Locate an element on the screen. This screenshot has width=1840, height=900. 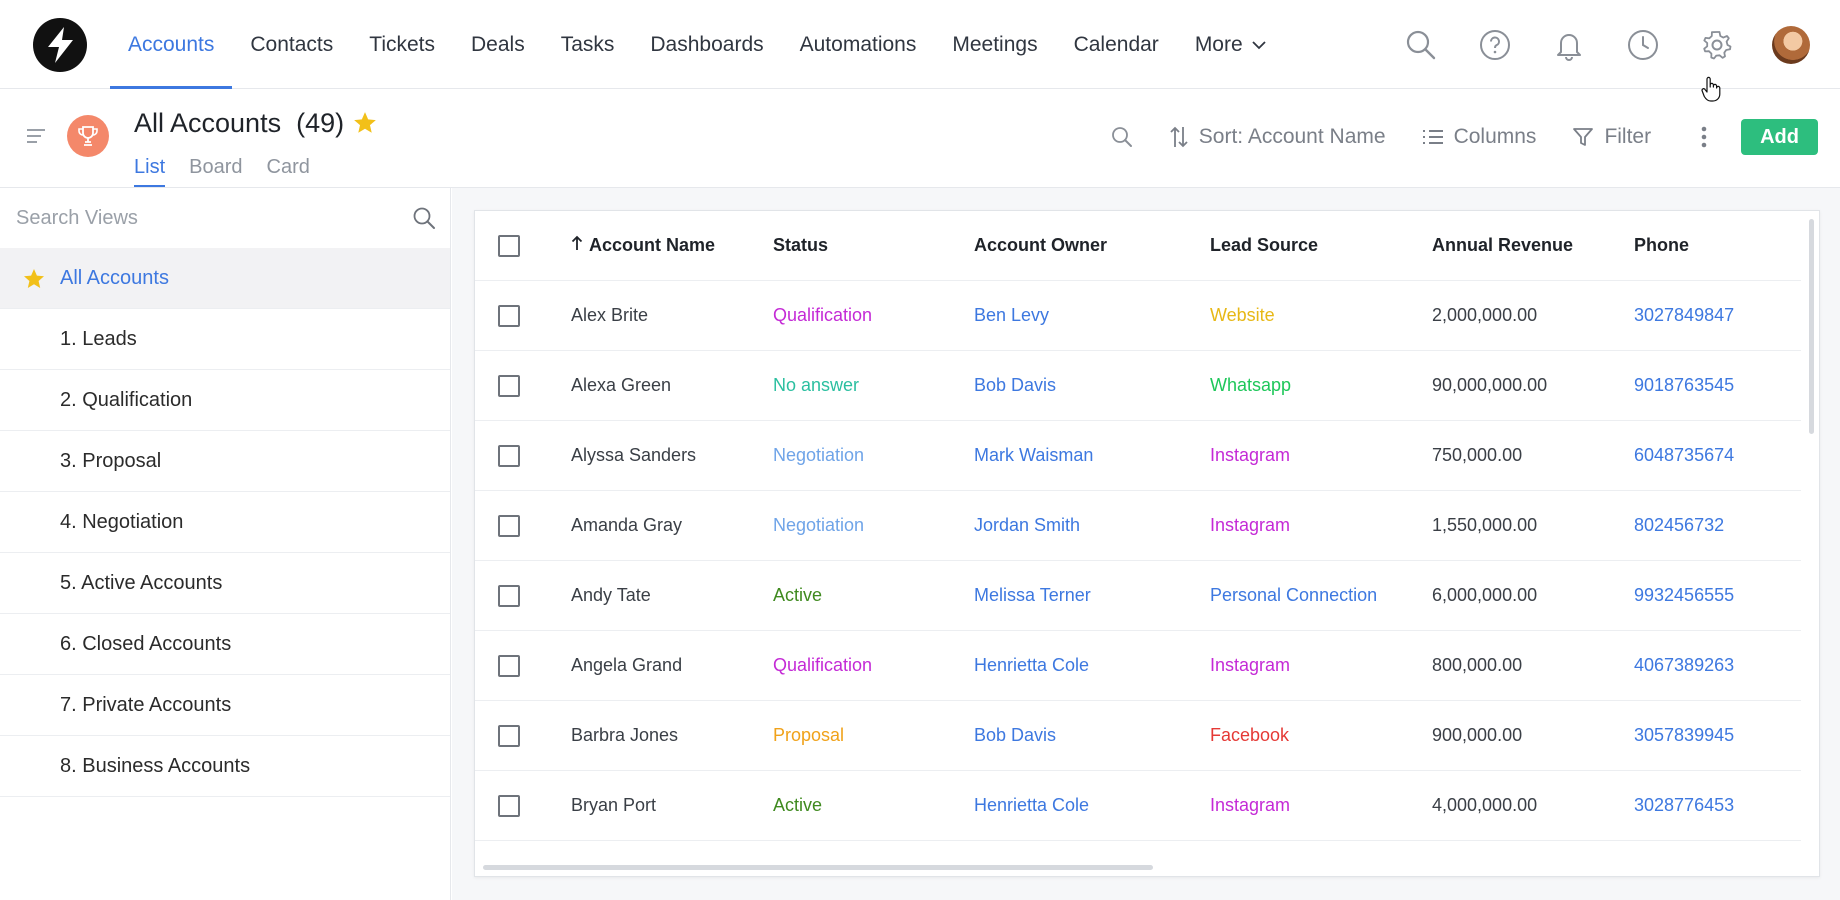
nav-contacts: Contacts is located at coordinates (291, 44).